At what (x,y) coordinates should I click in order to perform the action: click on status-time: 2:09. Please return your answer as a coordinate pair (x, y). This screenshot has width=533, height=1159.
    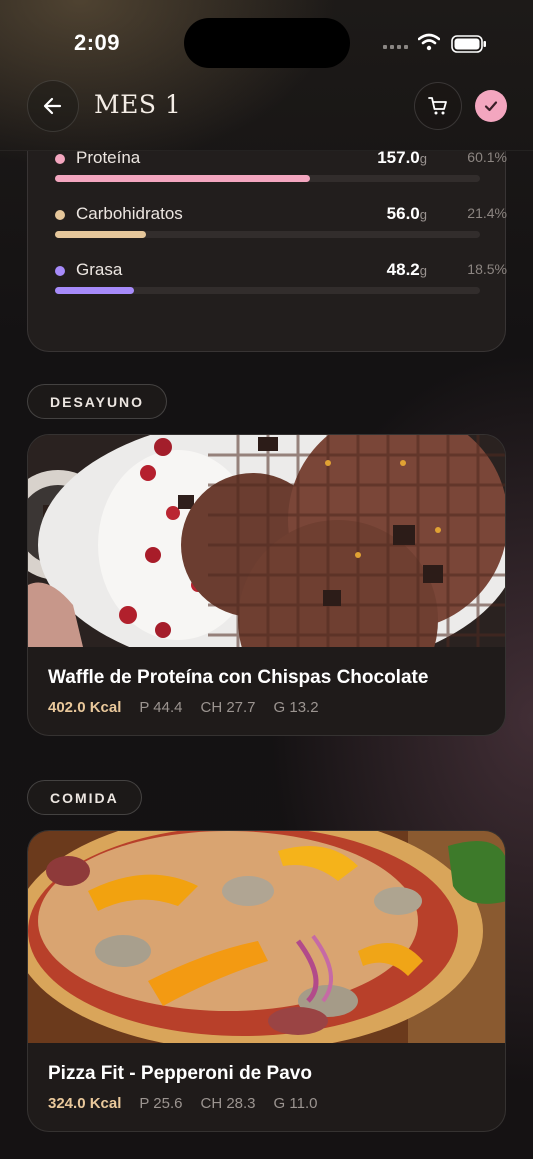
    Looking at the image, I should click on (97, 42).